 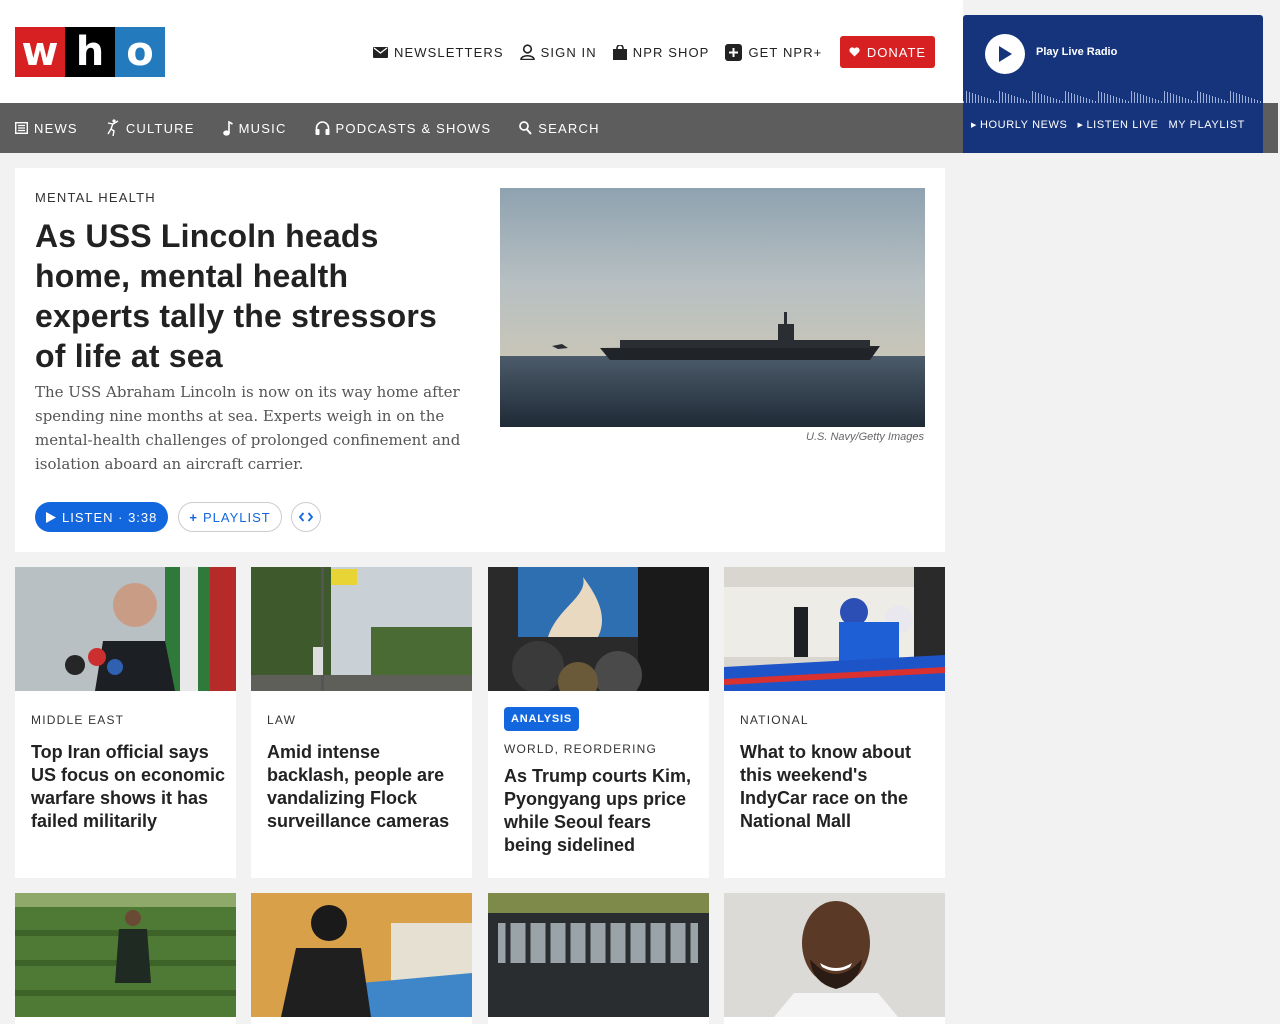 What do you see at coordinates (1076, 52) in the screenshot?
I see `play-live-radio-label: Play Live Radio` at bounding box center [1076, 52].